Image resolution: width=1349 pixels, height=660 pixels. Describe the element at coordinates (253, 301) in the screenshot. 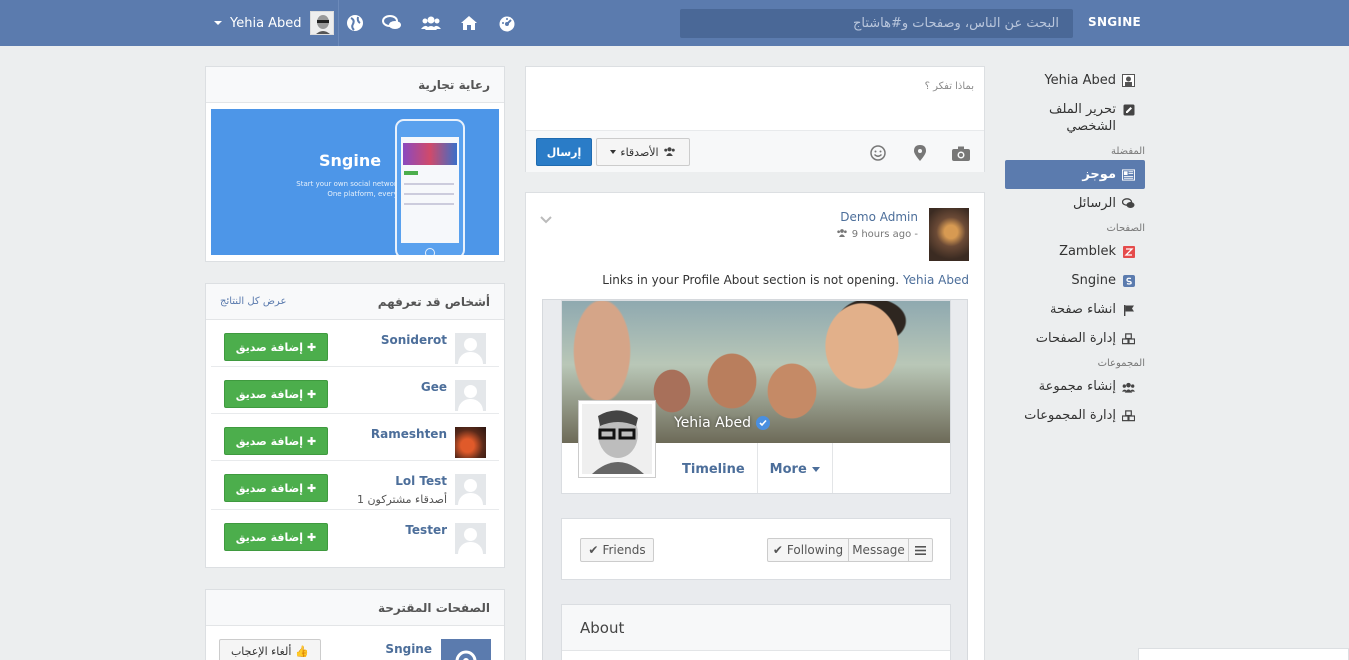

I see `see-all-link: عرض كل النتائج` at that location.